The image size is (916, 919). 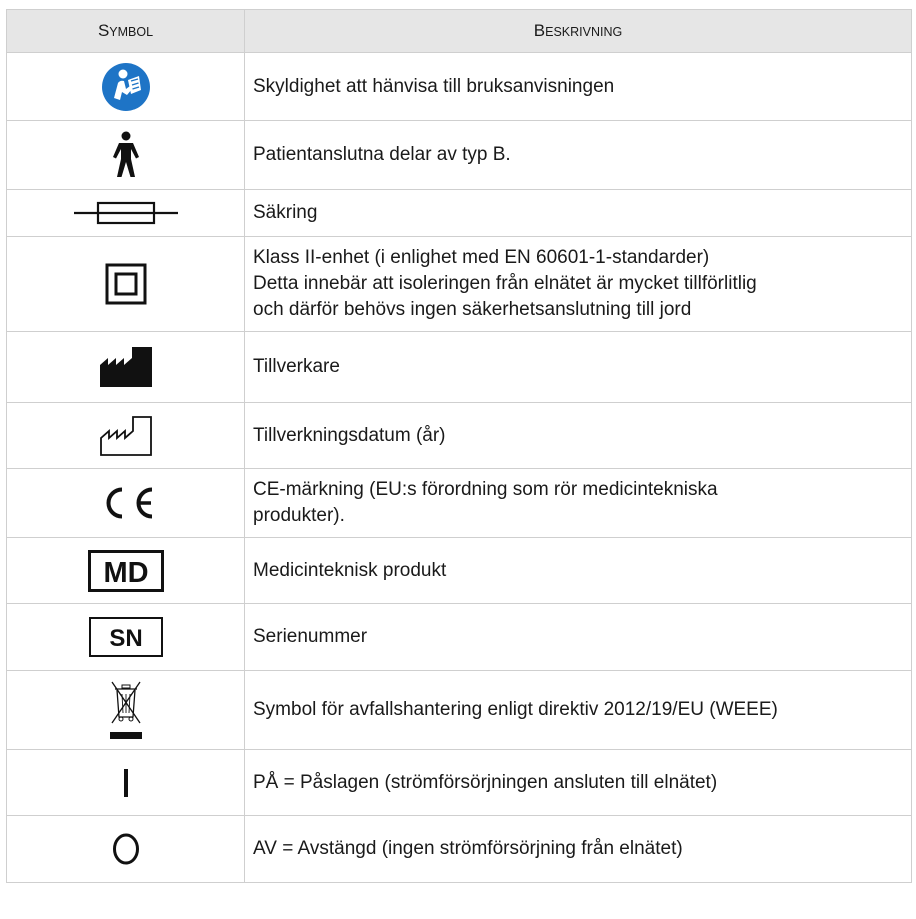 What do you see at coordinates (125, 849) in the screenshot?
I see `power-off-icon` at bounding box center [125, 849].